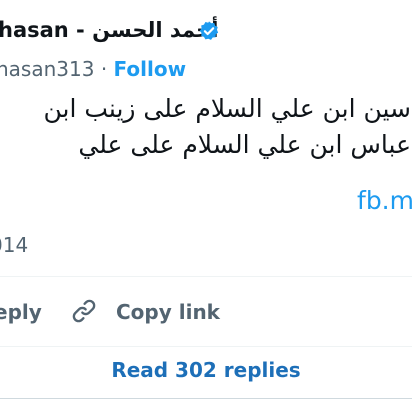  What do you see at coordinates (47, 69) in the screenshot?
I see `author-handle: hasan313` at bounding box center [47, 69].